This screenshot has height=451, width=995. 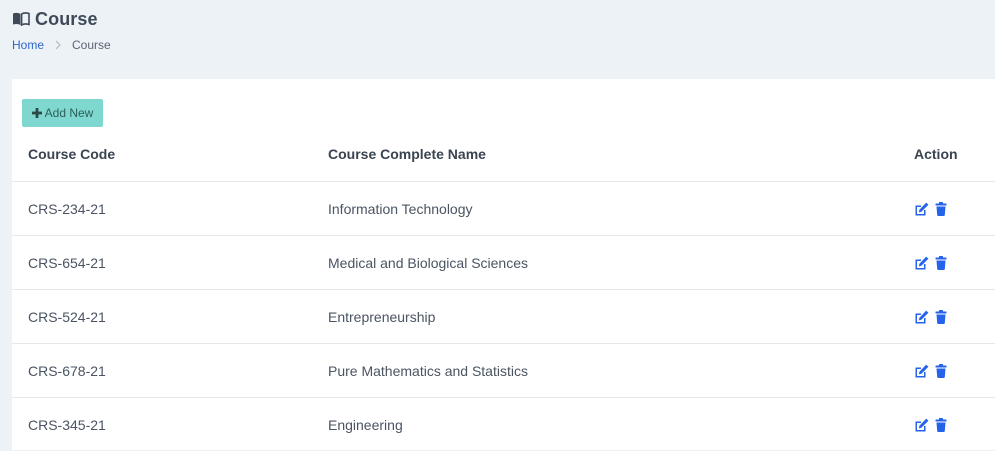 I want to click on course-code-cell: CRS-234-21, so click(x=67, y=208).